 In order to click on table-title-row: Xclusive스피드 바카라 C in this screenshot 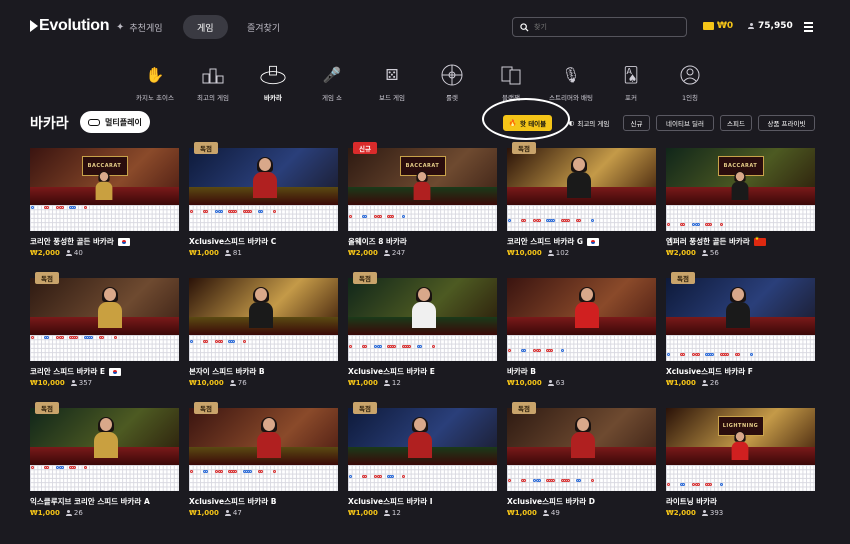, I will do `click(232, 241)`.